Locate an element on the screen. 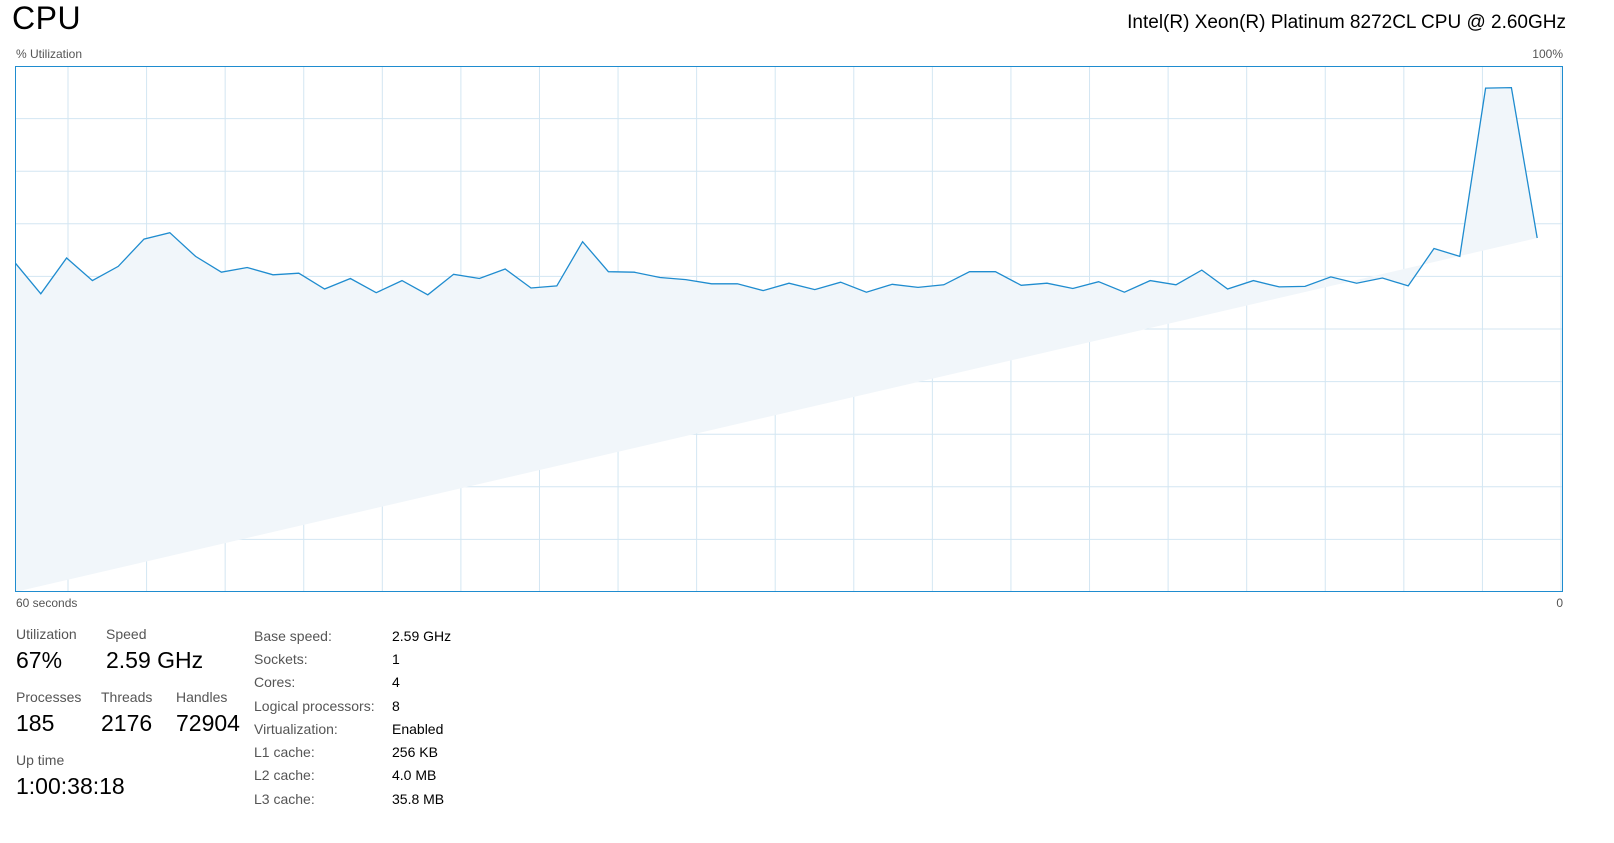  detail-value: 8 is located at coordinates (396, 705).